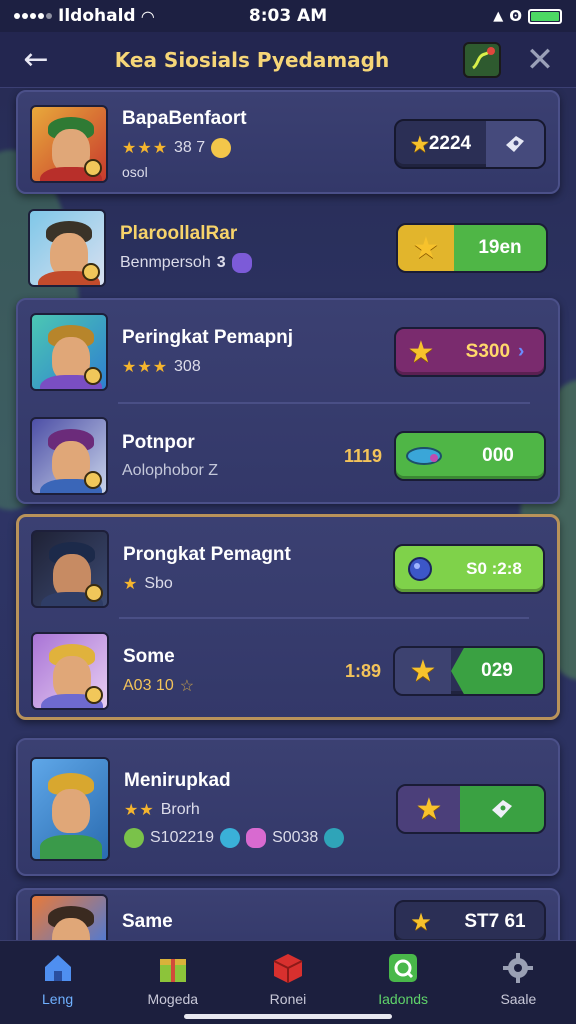  I want to click on list-row: BapaBenfaort ★★★ 38 7 osol ★ 2224, so click(288, 144).